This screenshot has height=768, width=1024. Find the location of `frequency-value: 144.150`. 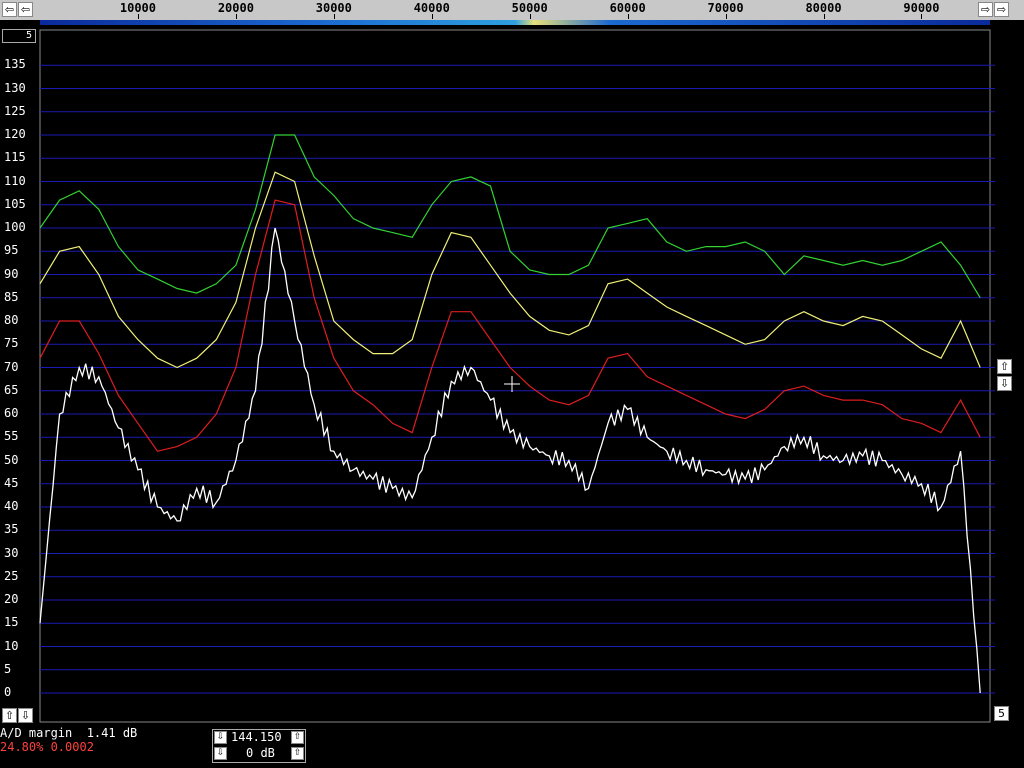

frequency-value: 144.150 is located at coordinates (256, 737).